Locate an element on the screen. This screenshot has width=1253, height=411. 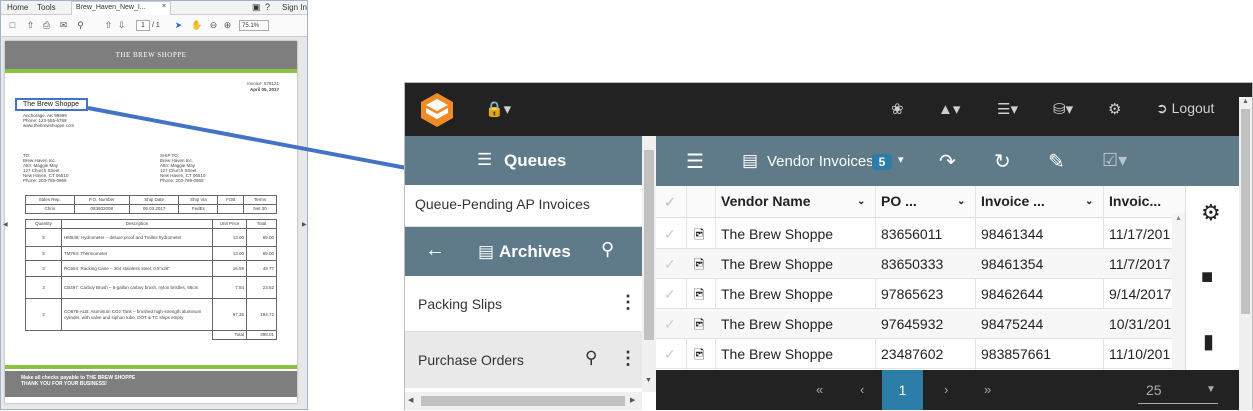
archive-item-label: Packing Slips is located at coordinates (460, 304).